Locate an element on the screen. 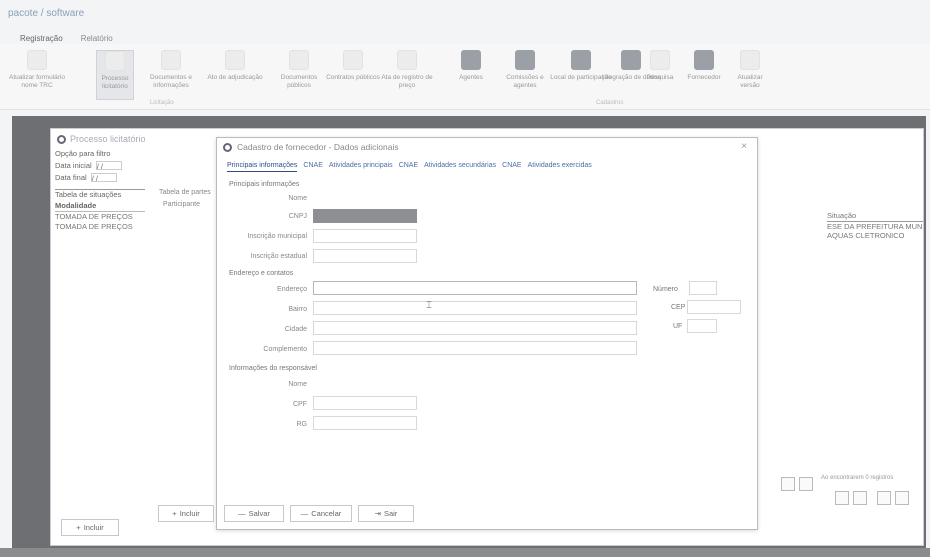  mouse-cursor-icon: ⌶ is located at coordinates (429, 305).